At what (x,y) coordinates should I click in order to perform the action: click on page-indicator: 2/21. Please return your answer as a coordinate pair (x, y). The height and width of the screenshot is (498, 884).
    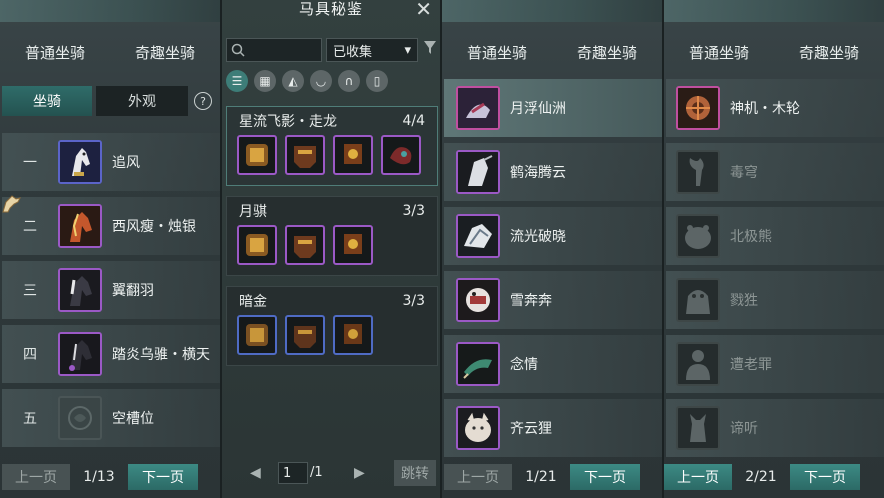
    Looking at the image, I should click on (761, 477).